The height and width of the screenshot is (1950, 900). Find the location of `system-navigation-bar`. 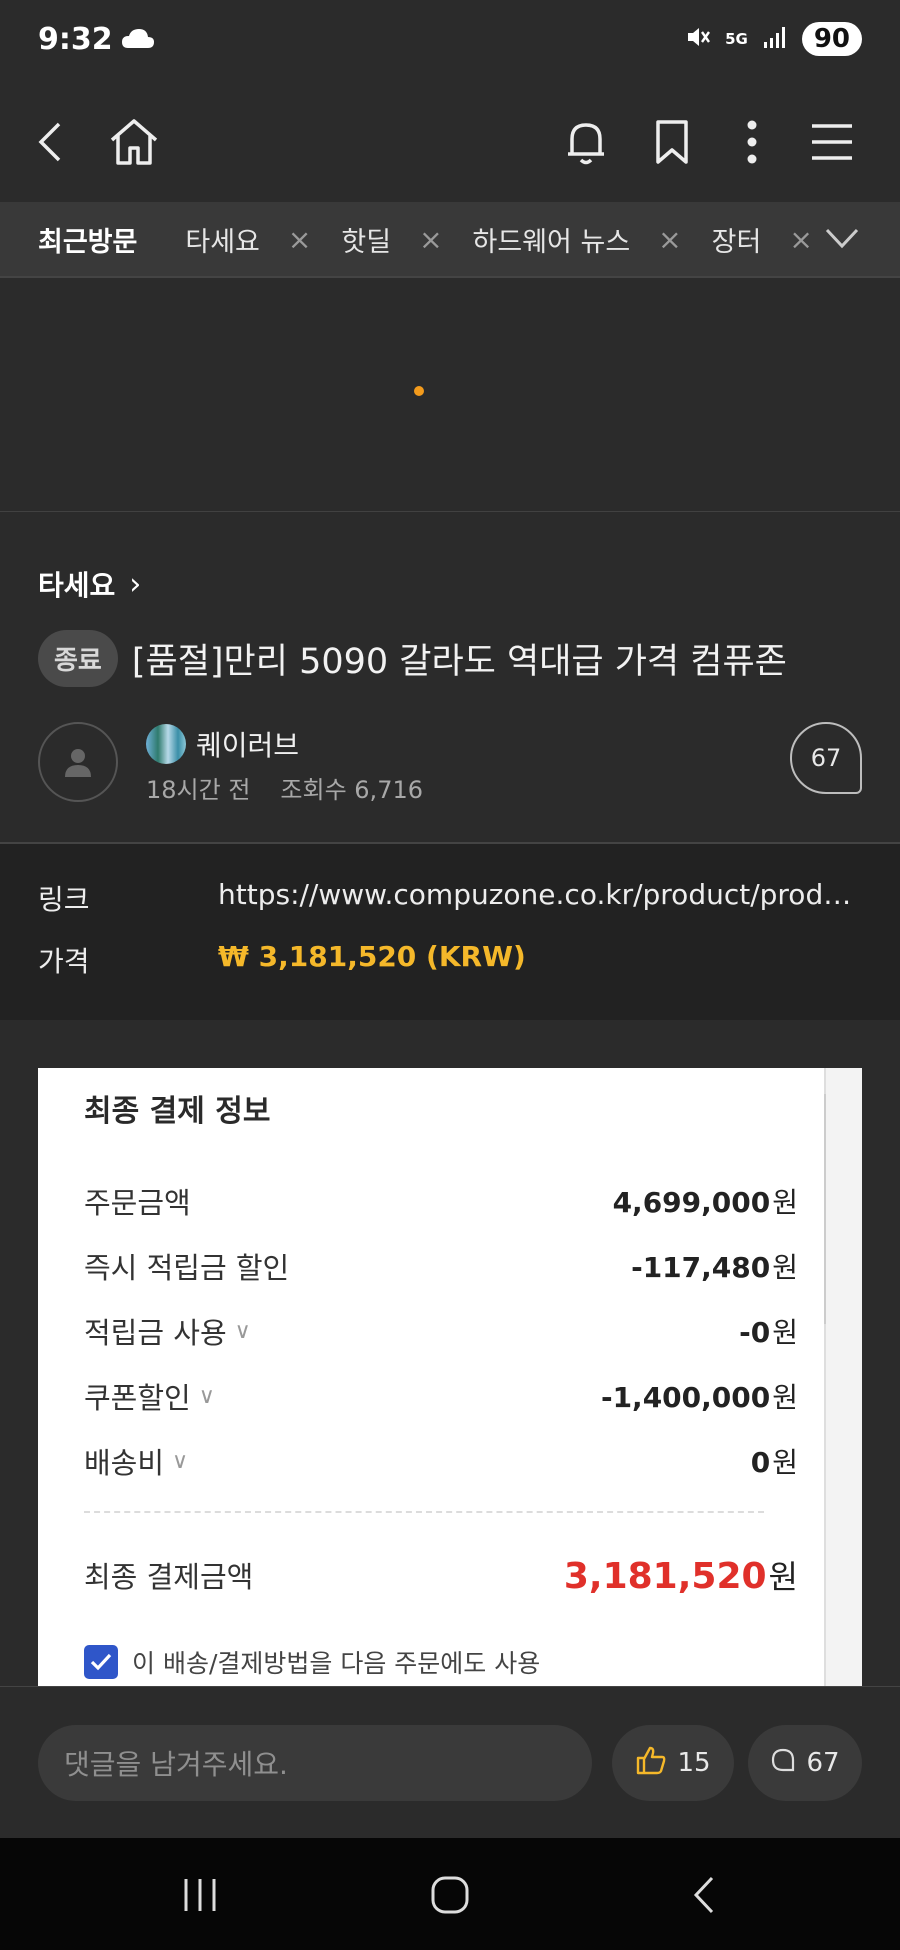

system-navigation-bar is located at coordinates (450, 1894).